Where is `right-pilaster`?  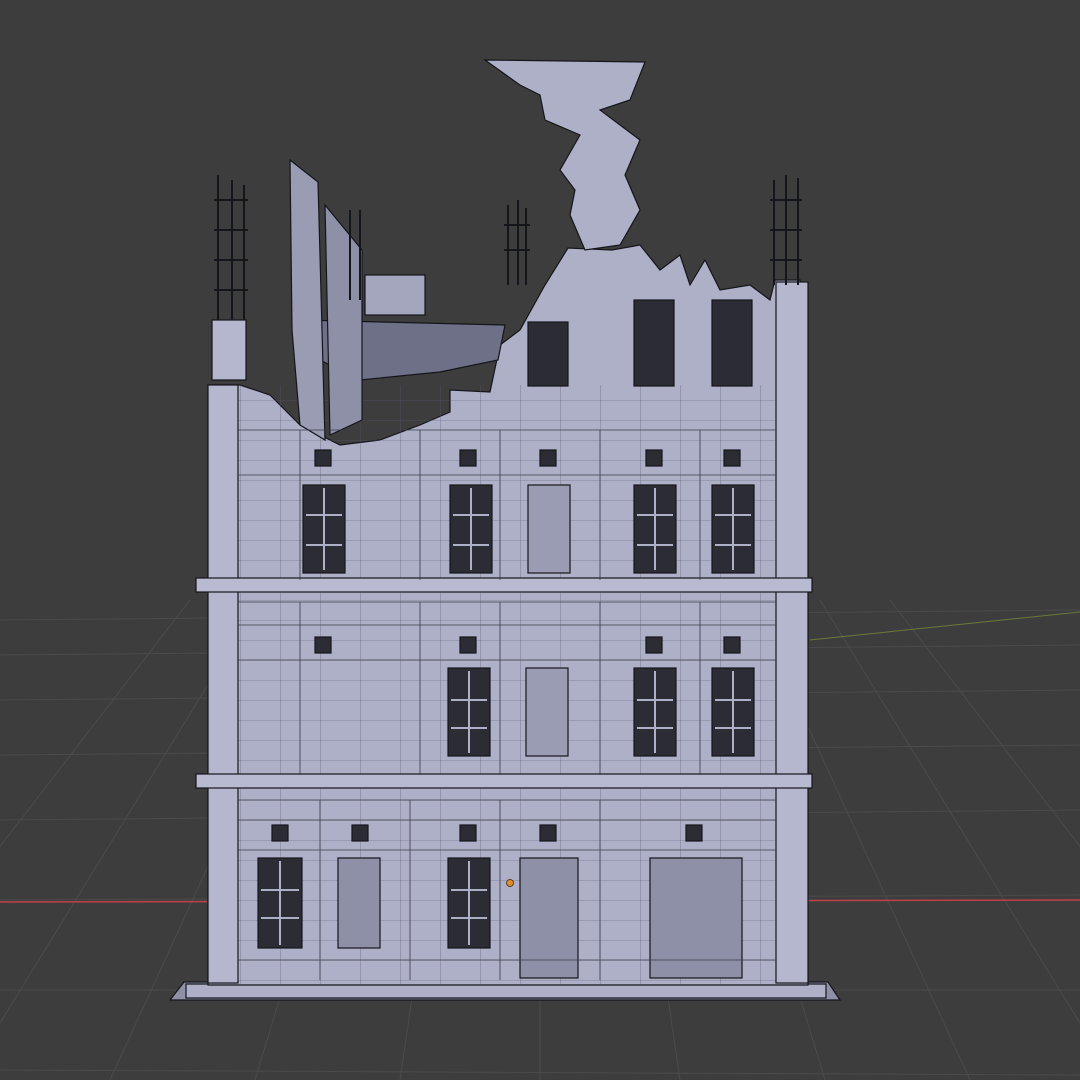 right-pilaster is located at coordinates (792, 632).